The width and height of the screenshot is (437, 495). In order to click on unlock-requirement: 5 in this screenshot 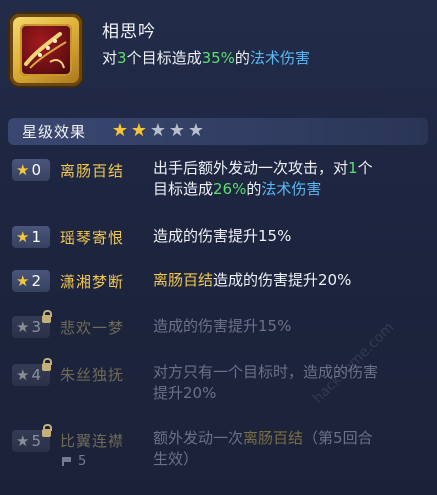, I will do `click(74, 461)`.